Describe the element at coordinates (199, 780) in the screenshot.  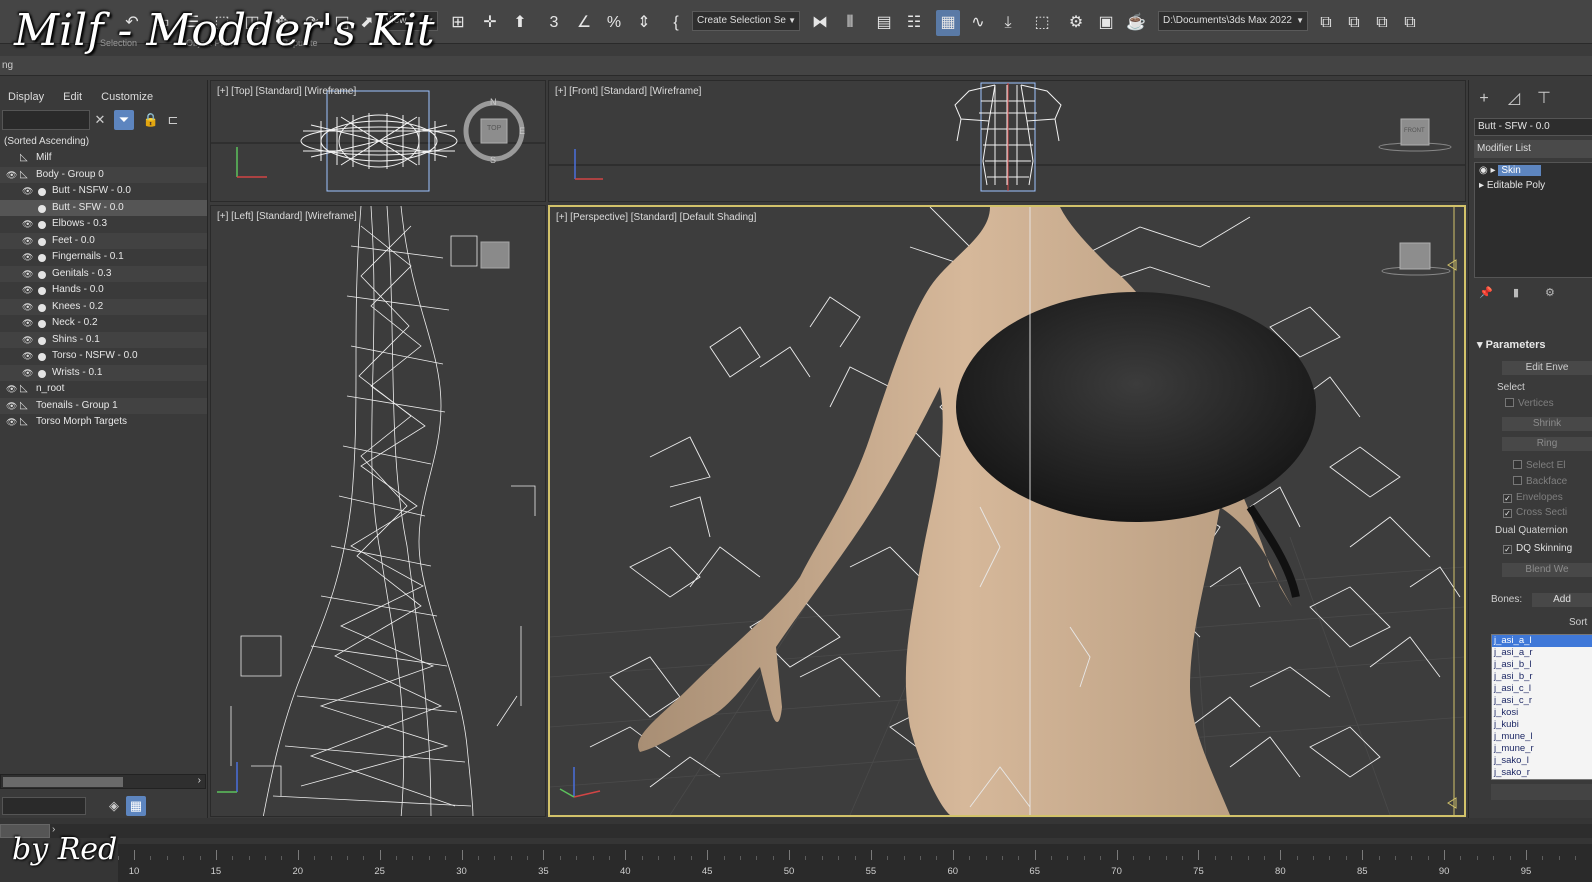
I see `chevron-right-icon: ›` at that location.